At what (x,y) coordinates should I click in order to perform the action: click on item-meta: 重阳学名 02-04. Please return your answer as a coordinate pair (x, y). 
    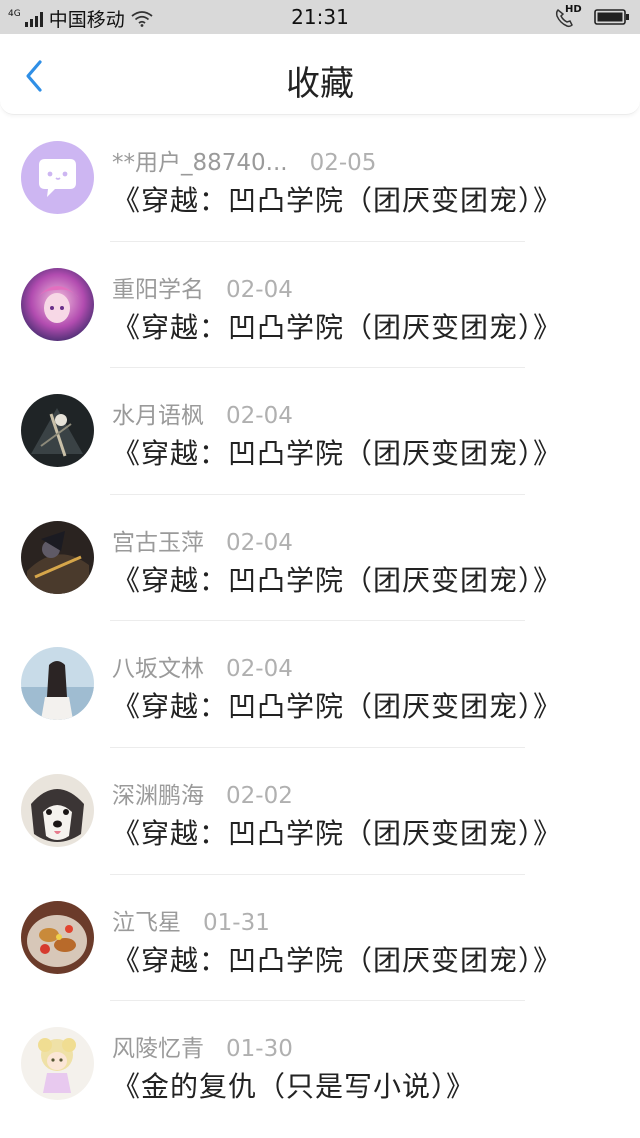
    Looking at the image, I should click on (202, 287).